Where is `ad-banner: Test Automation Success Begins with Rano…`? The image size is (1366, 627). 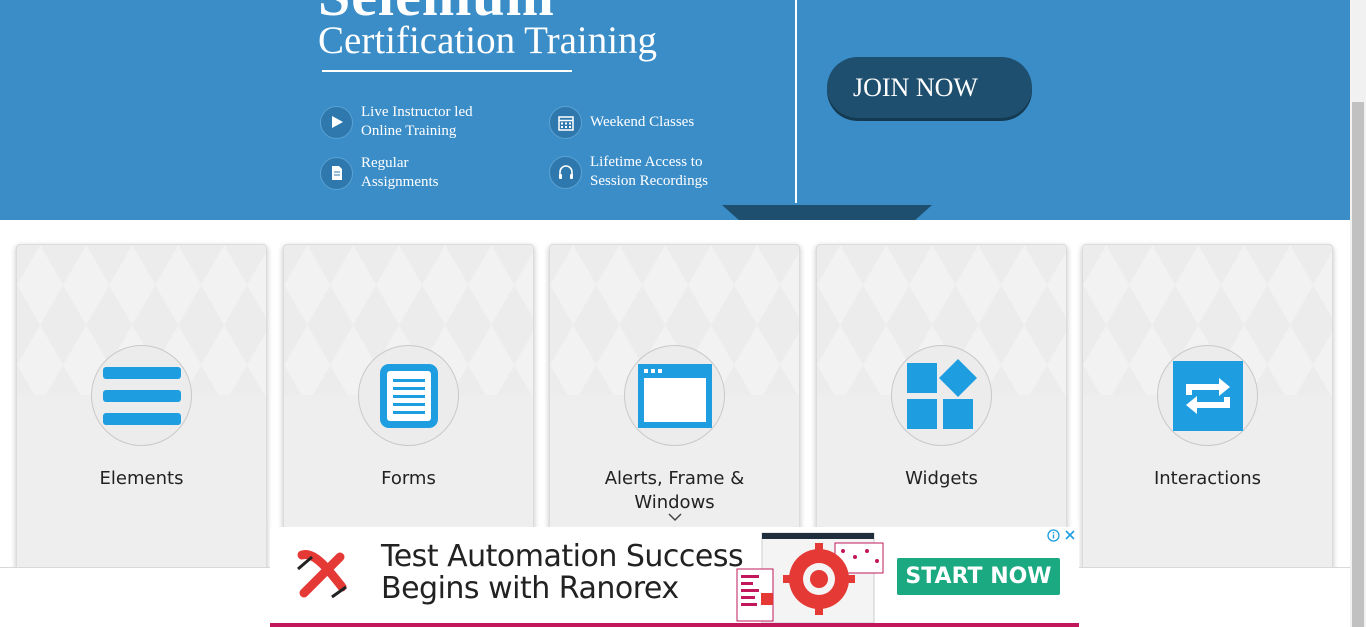
ad-banner: Test Automation Success Begins with Rano… is located at coordinates (674, 577).